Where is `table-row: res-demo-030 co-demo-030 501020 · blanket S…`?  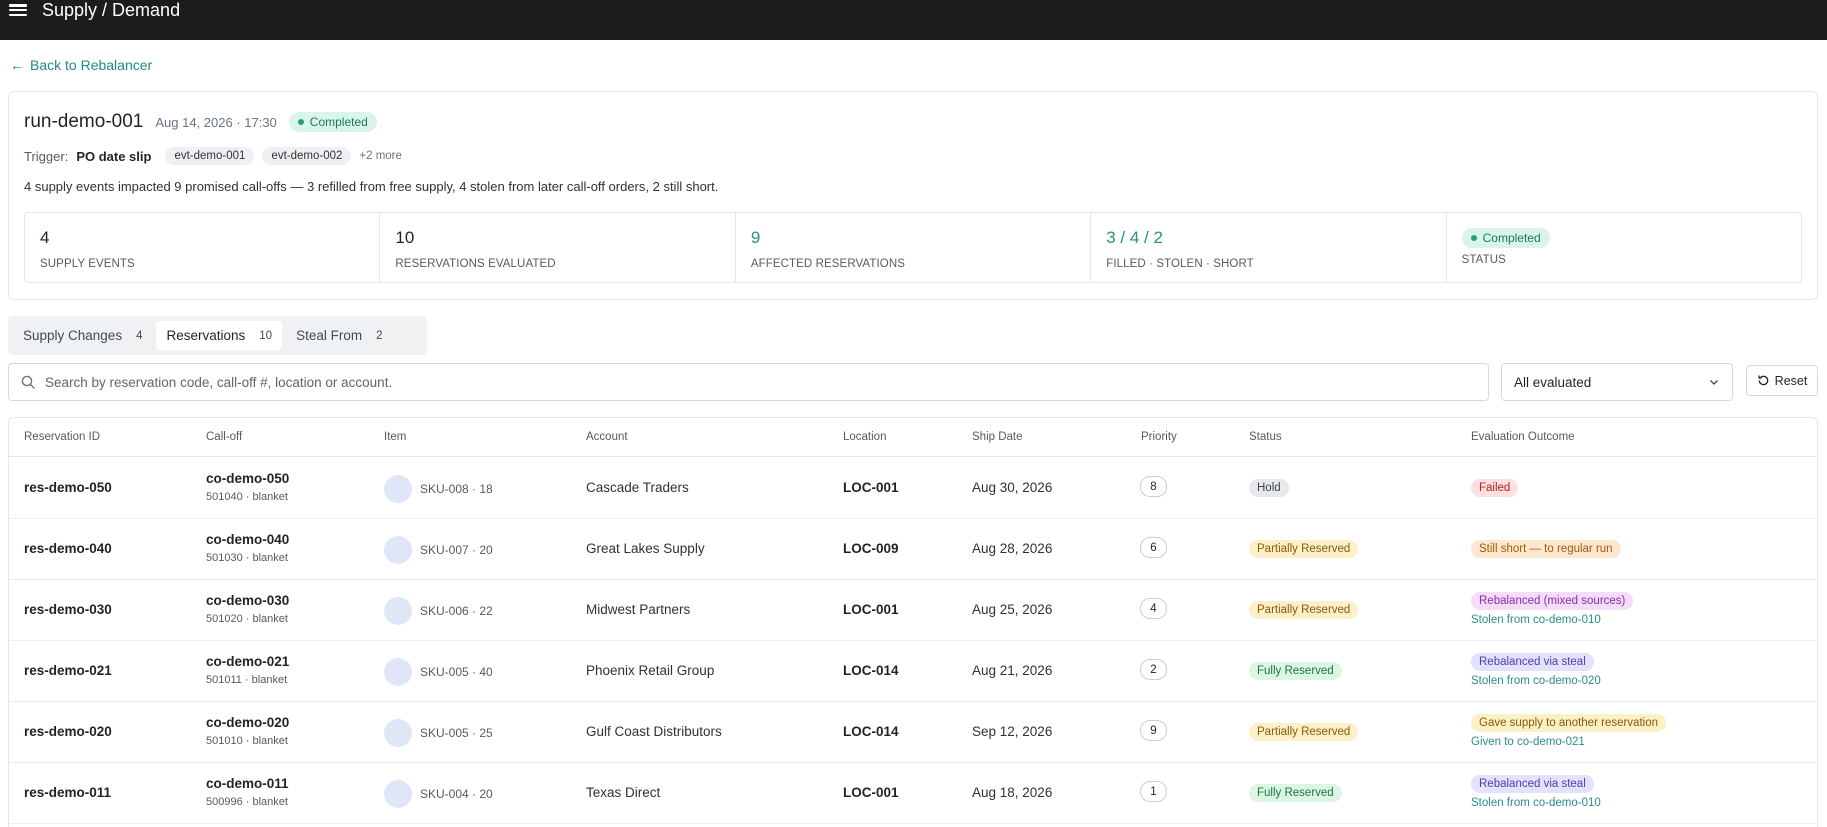
table-row: res-demo-030 co-demo-030 501020 · blanket S… is located at coordinates (913, 610).